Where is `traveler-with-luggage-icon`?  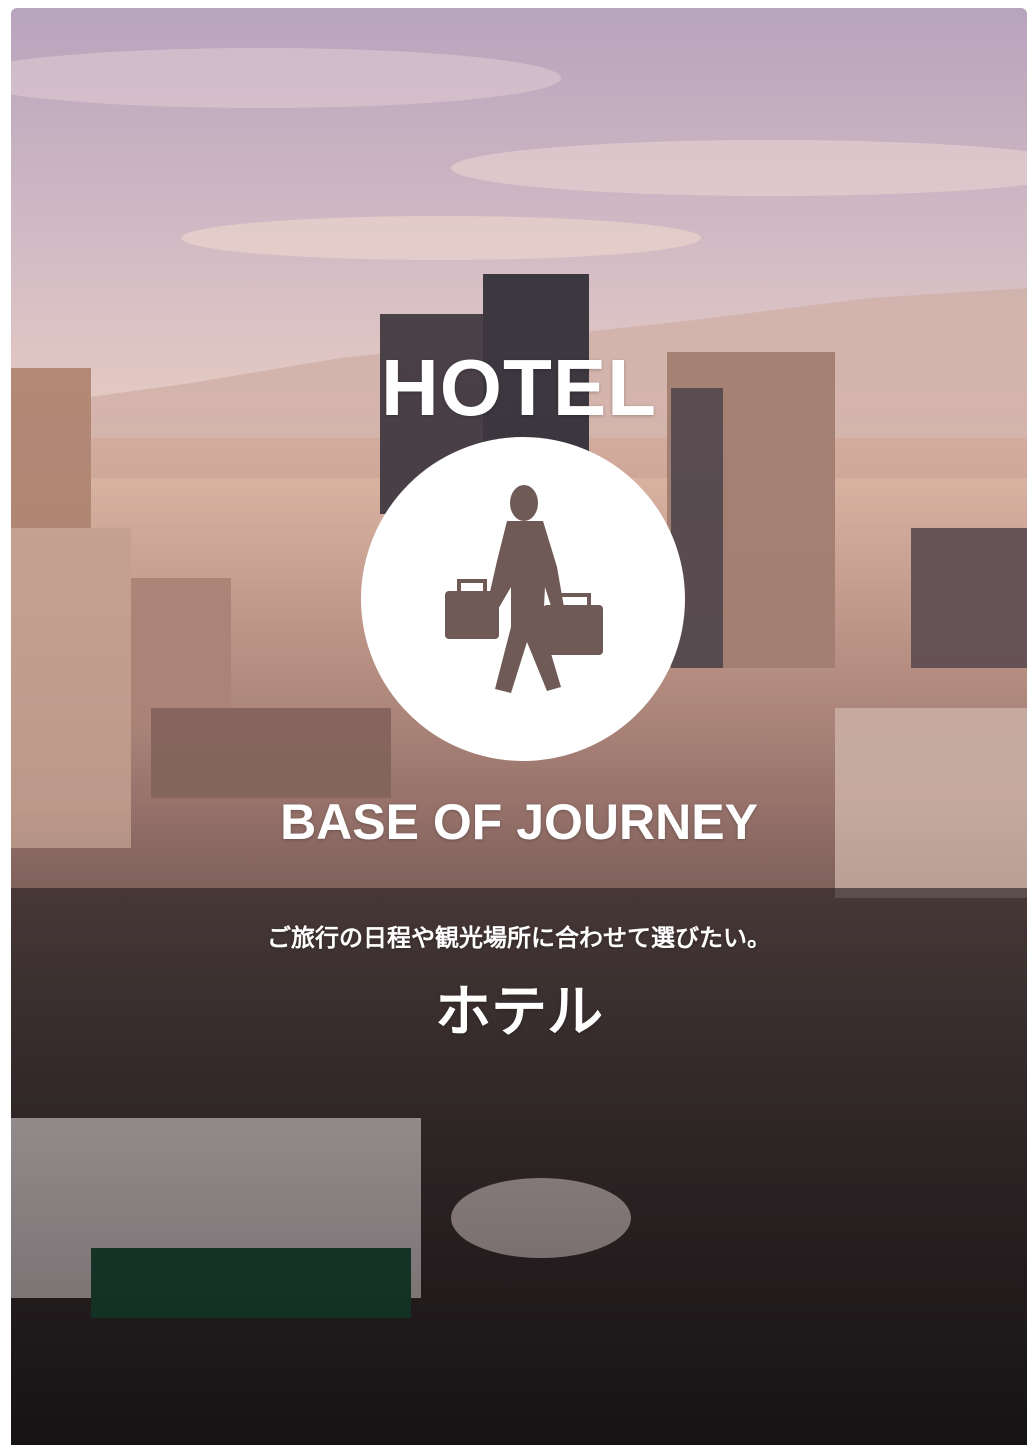
traveler-with-luggage-icon is located at coordinates (523, 599).